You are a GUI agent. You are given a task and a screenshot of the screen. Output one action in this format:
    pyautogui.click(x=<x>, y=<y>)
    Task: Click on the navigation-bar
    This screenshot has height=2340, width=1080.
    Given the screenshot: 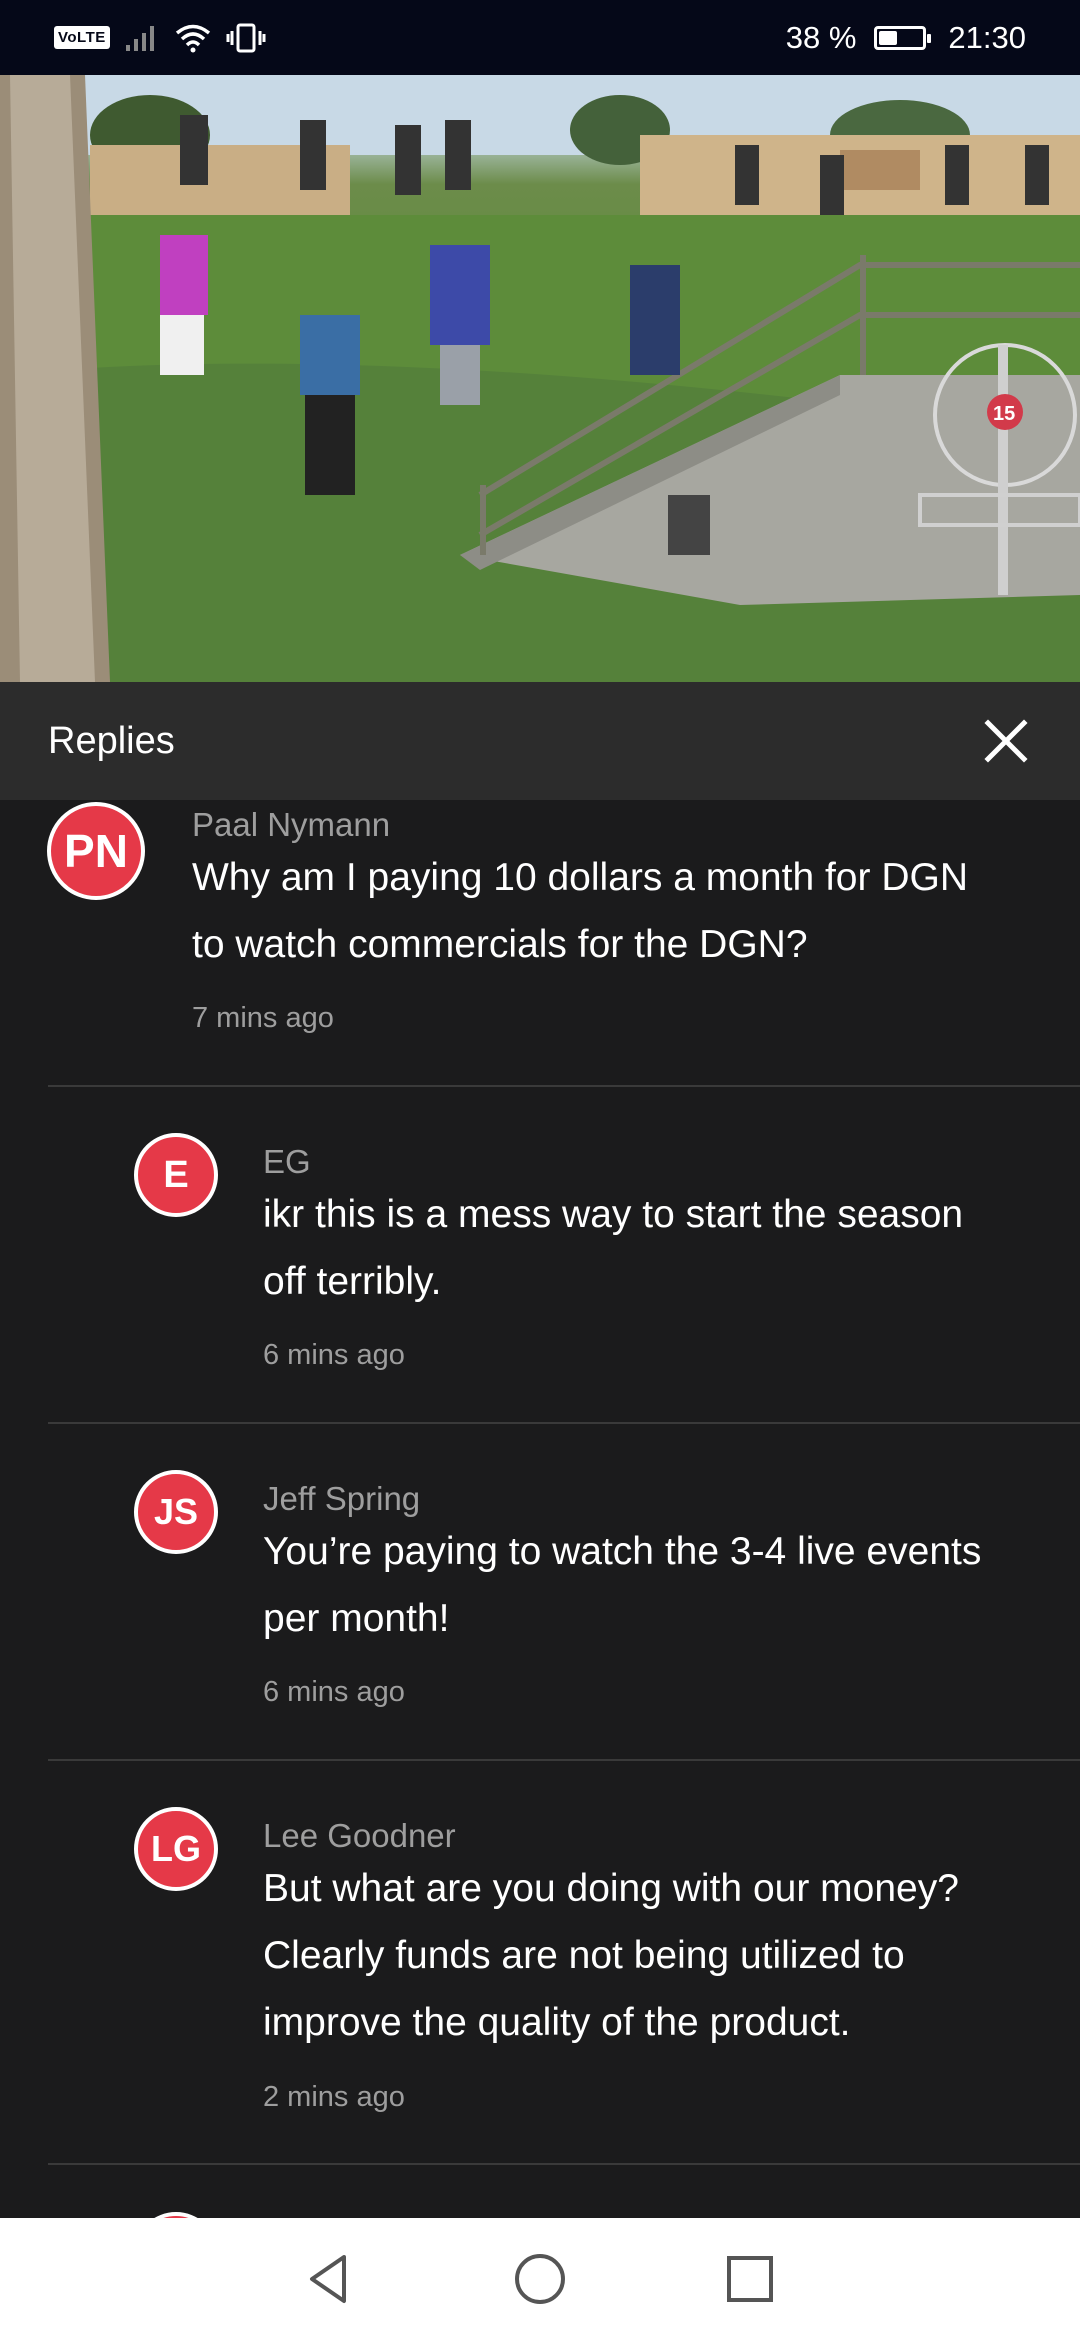 What is the action you would take?
    pyautogui.click(x=540, y=2279)
    